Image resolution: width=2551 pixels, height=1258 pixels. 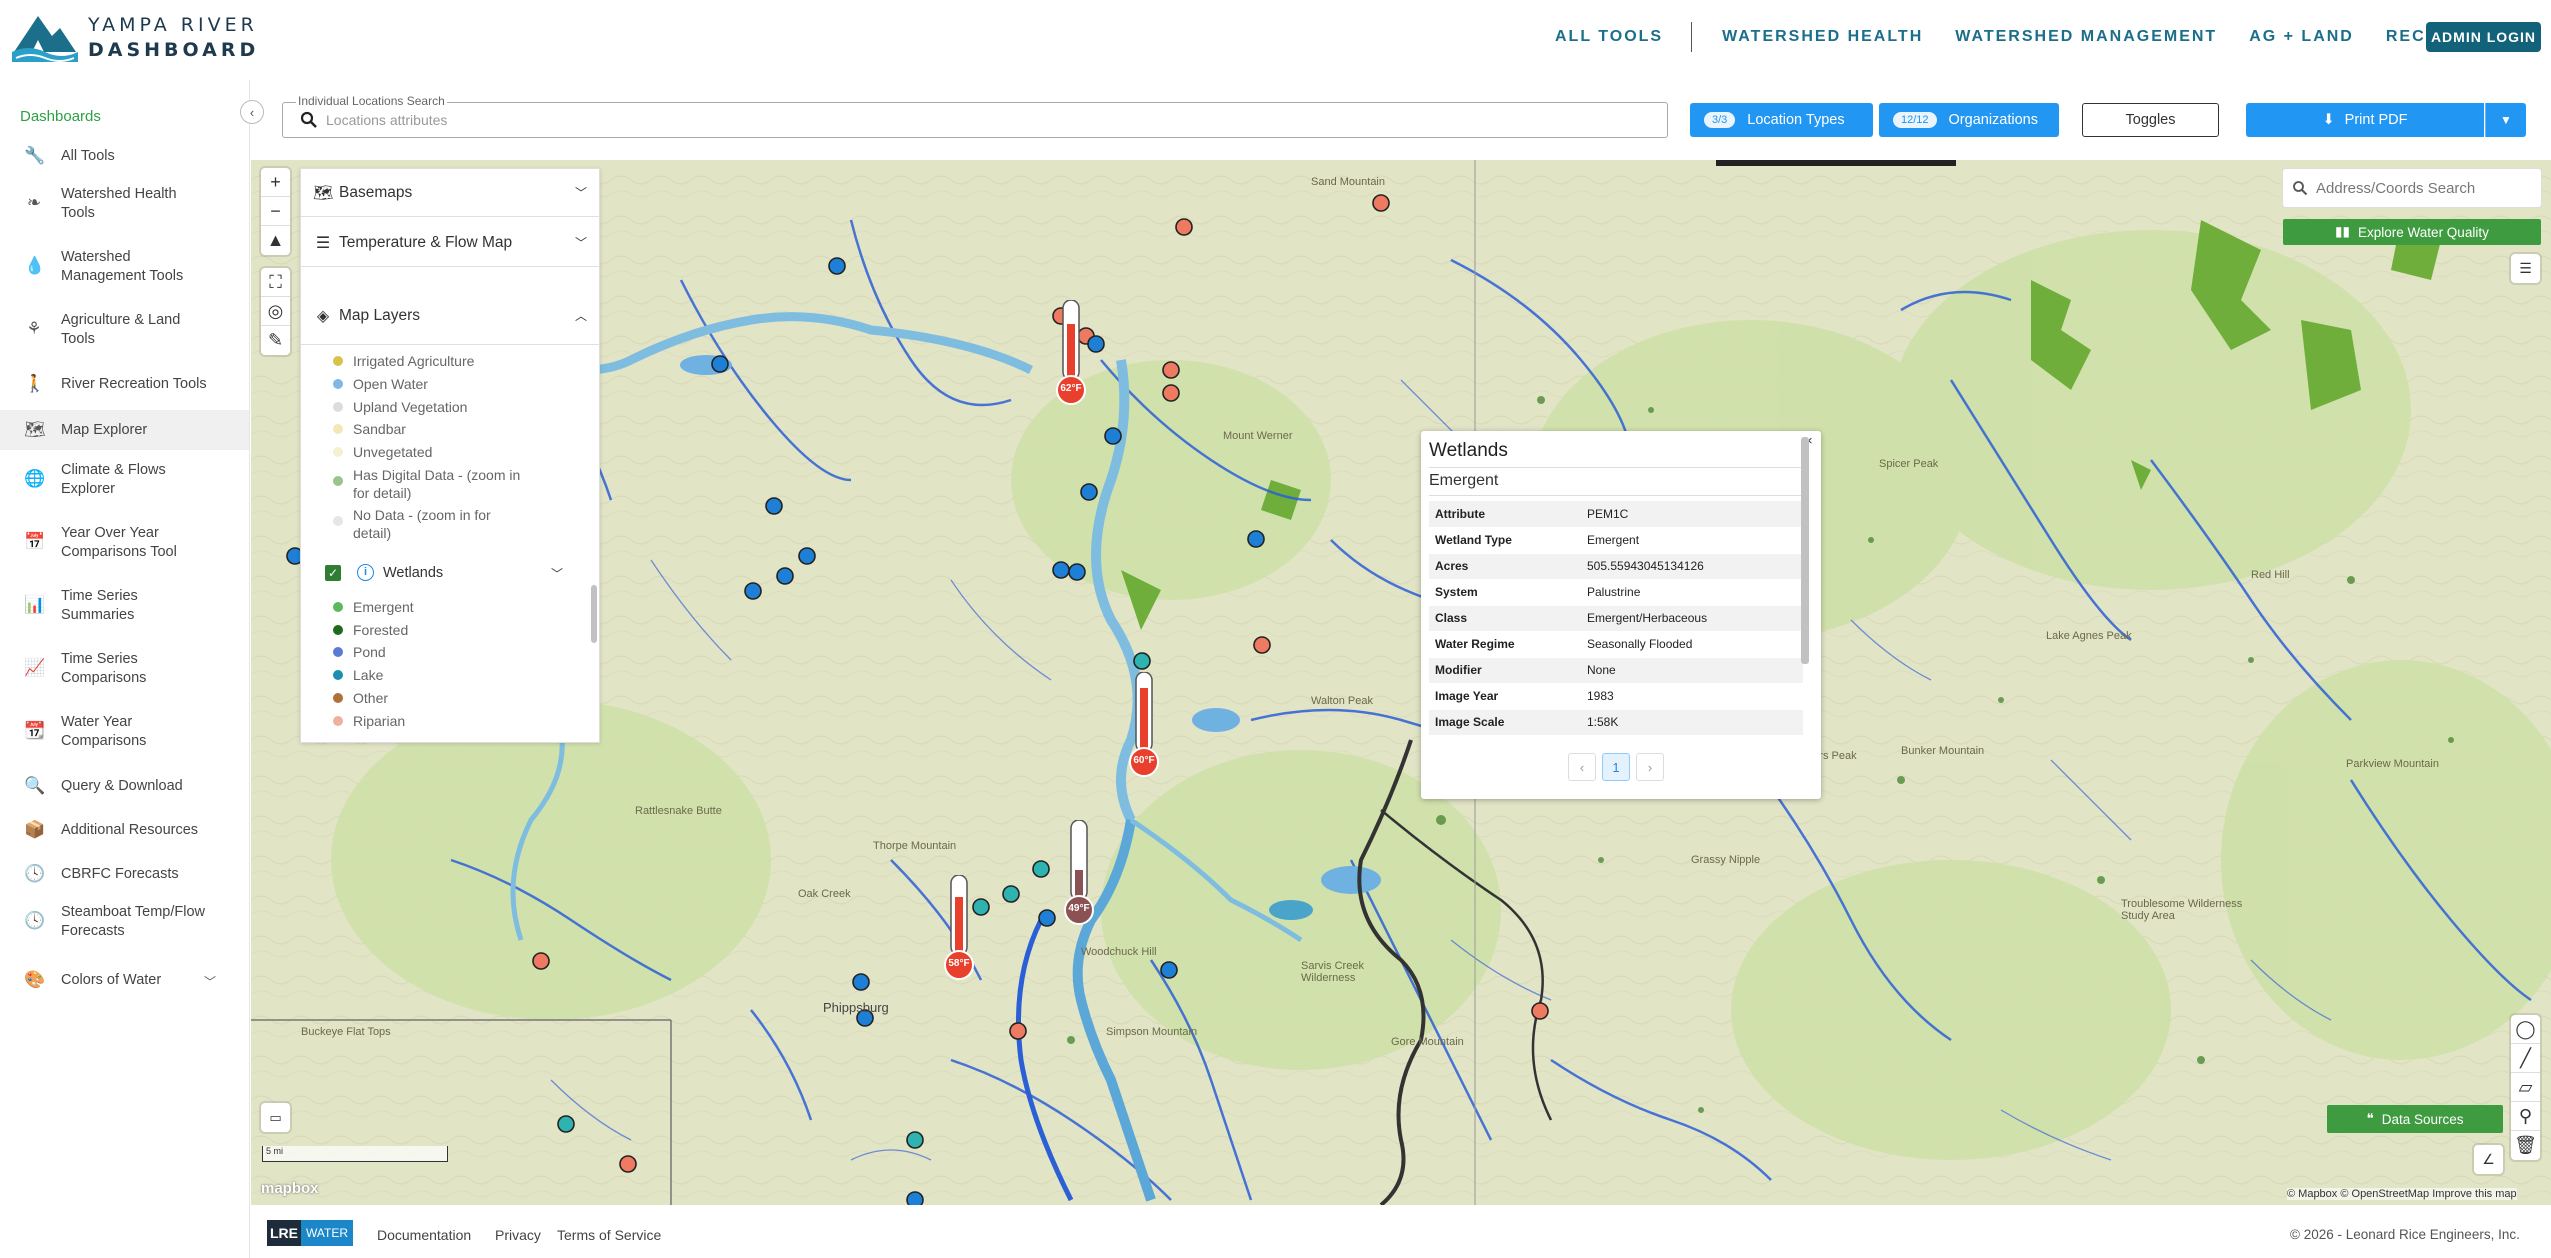 What do you see at coordinates (1079, 874) in the screenshot?
I see `temperature-gauge: 49°F` at bounding box center [1079, 874].